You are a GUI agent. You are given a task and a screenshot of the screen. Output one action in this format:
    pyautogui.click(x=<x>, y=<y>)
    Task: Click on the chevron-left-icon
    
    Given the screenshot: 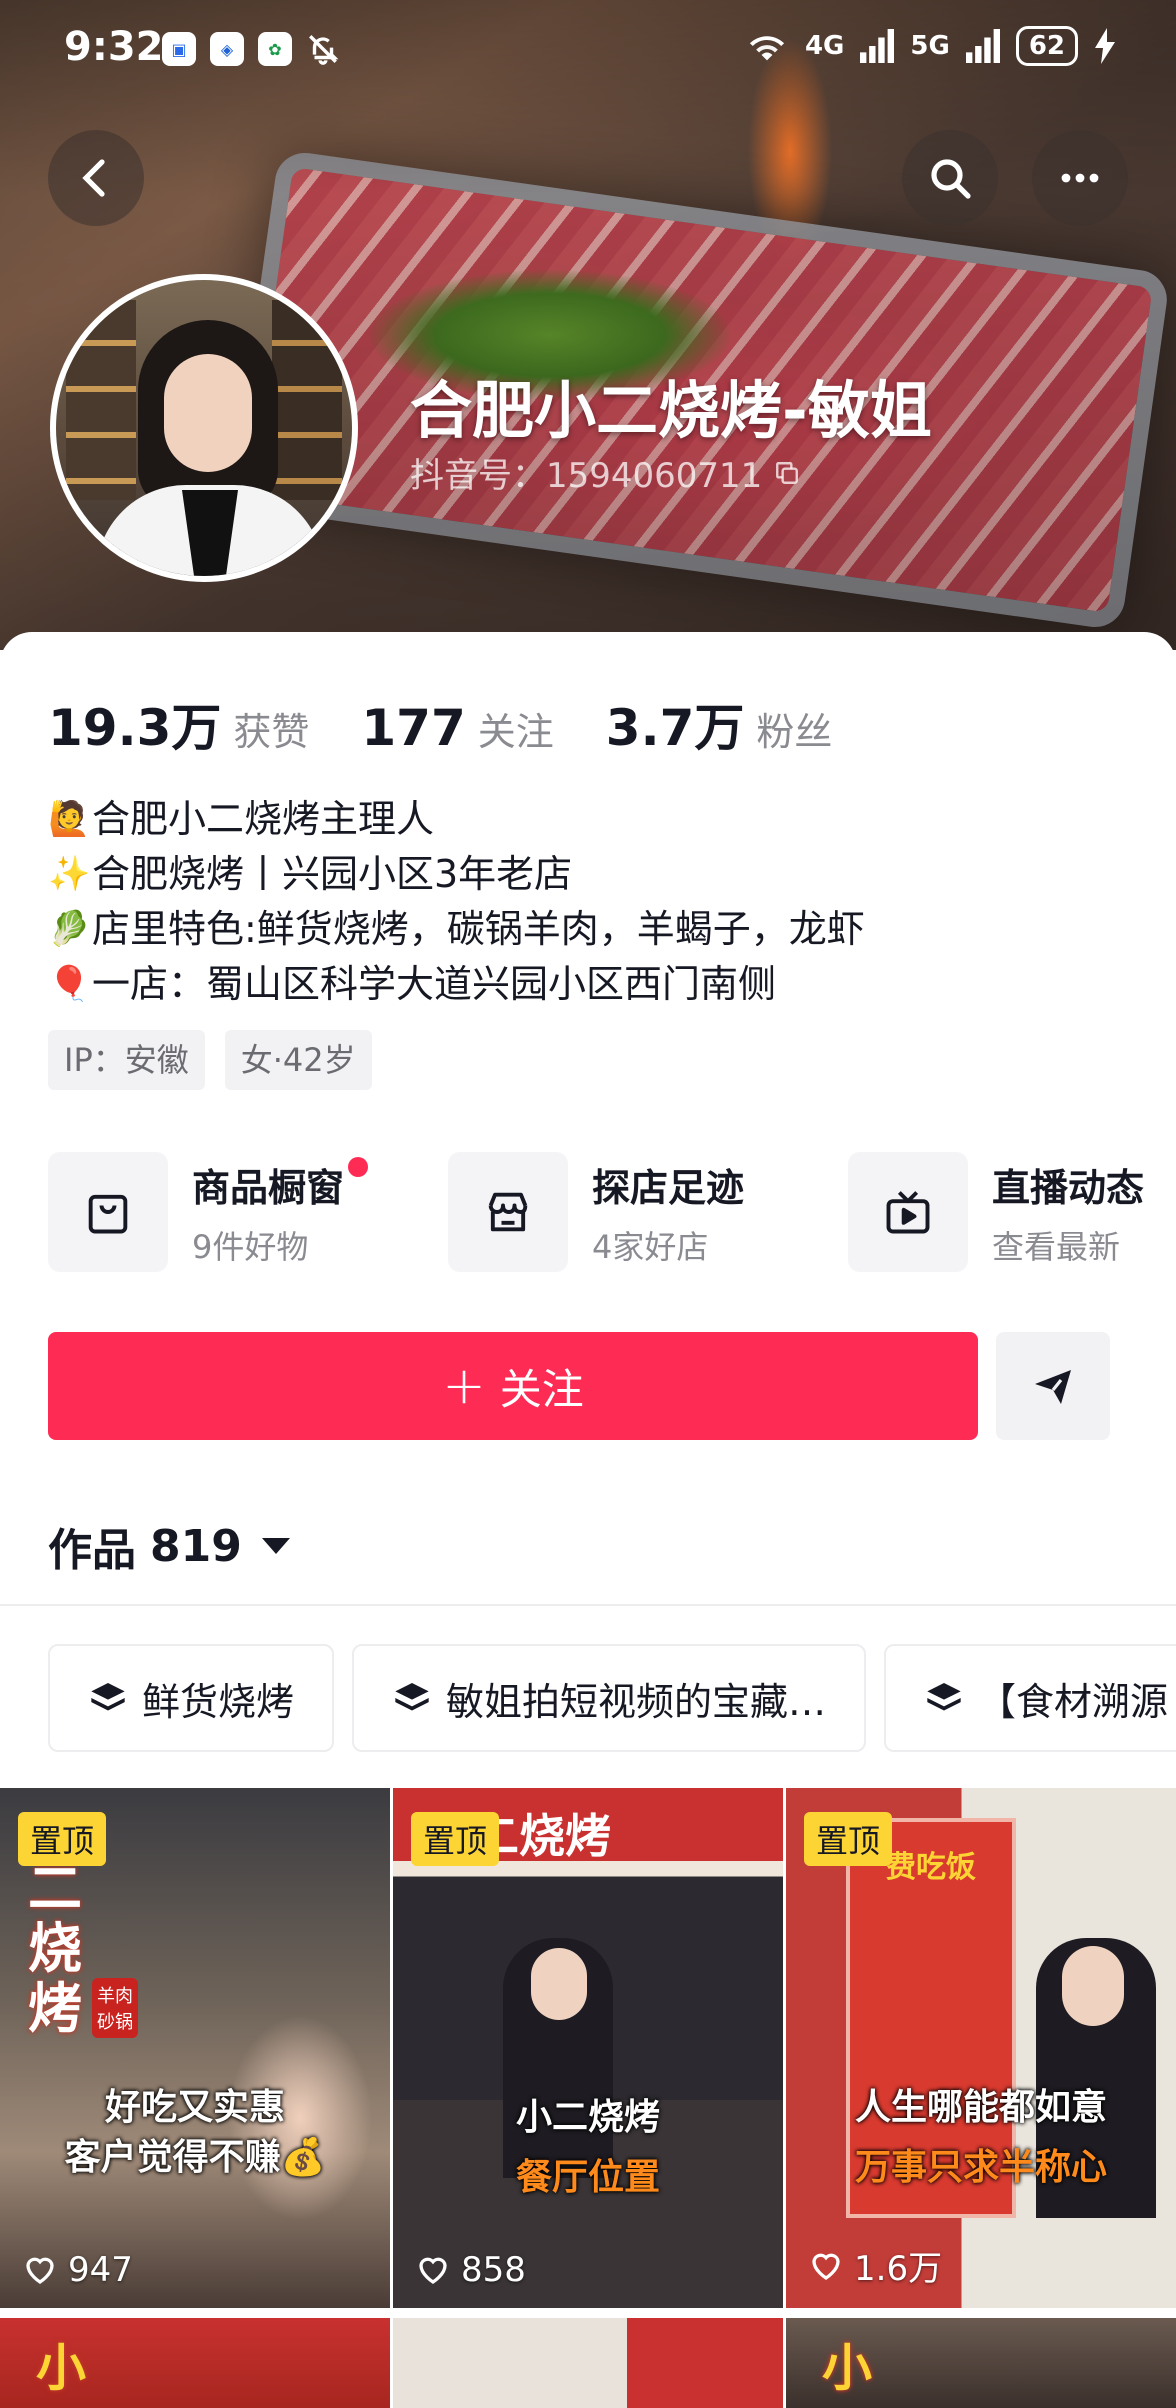 What is the action you would take?
    pyautogui.click(x=93, y=178)
    